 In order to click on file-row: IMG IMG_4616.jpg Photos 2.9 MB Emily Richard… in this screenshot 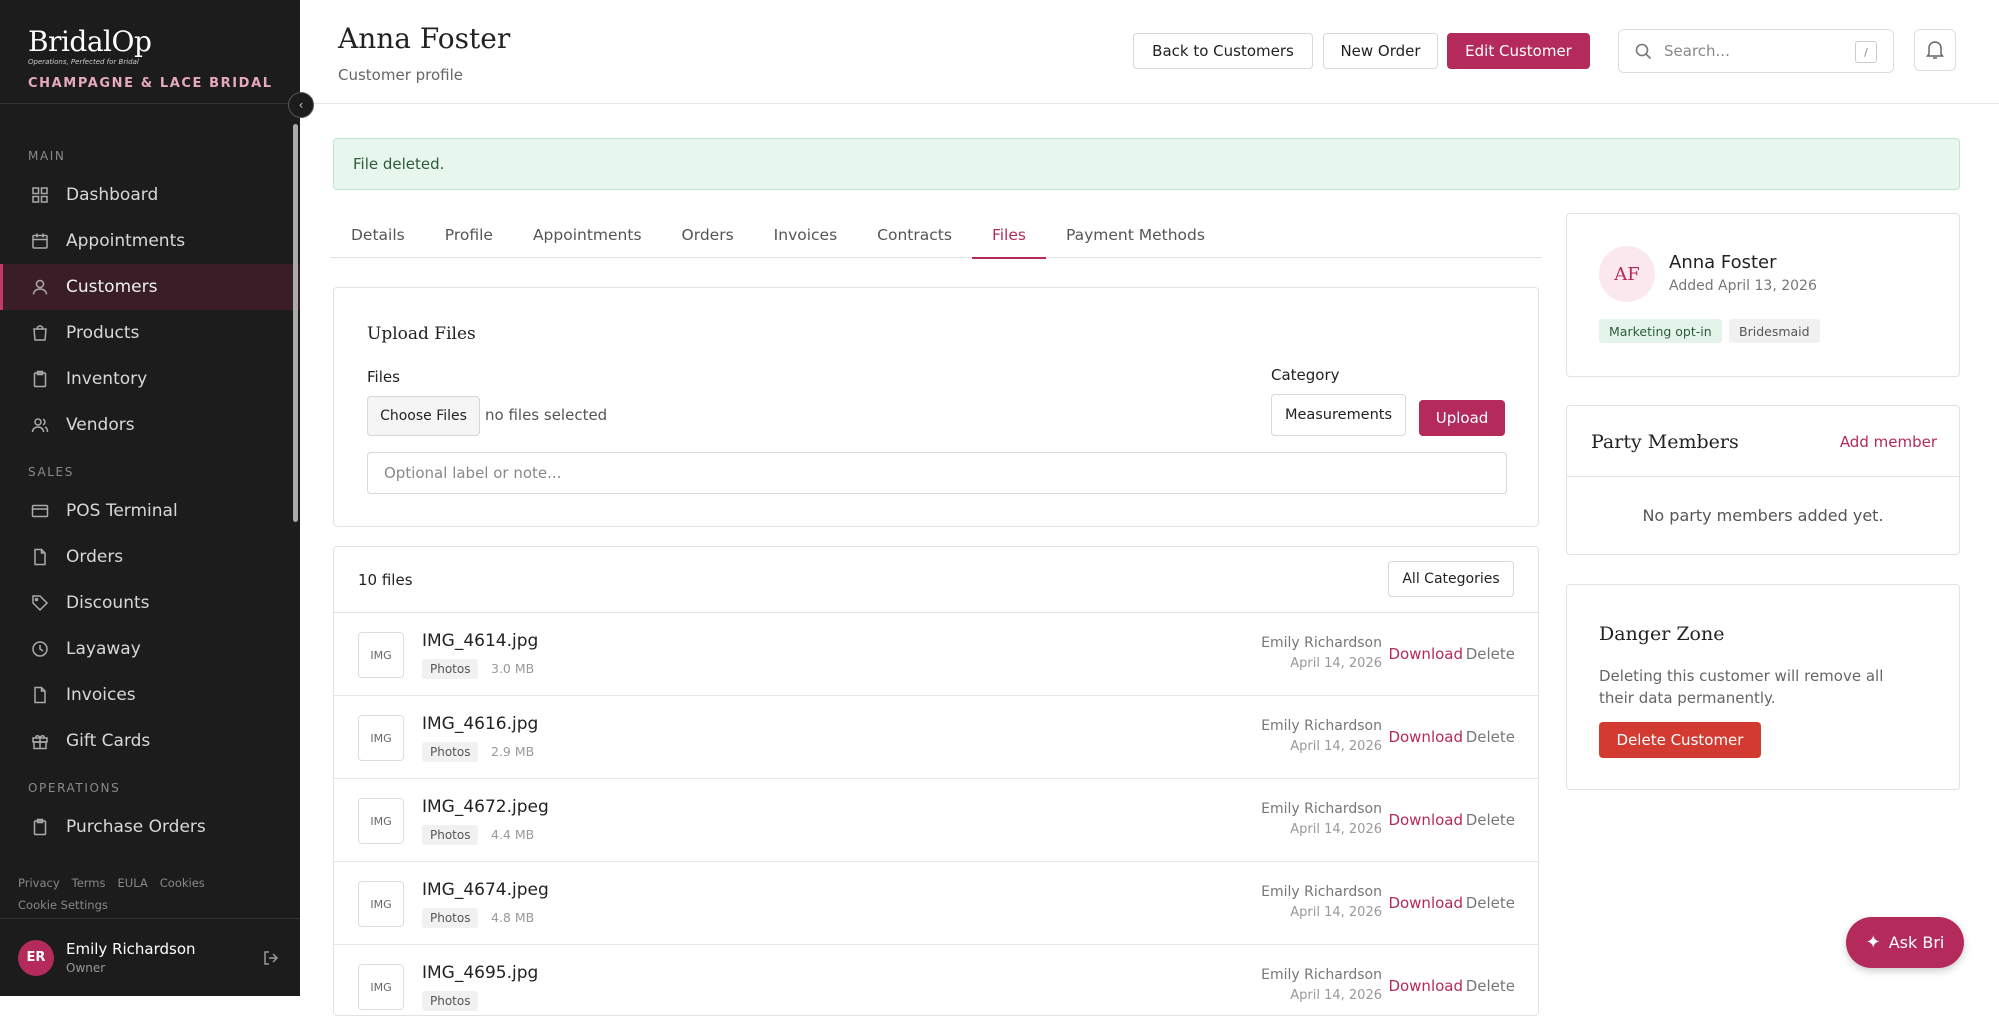, I will do `click(936, 737)`.